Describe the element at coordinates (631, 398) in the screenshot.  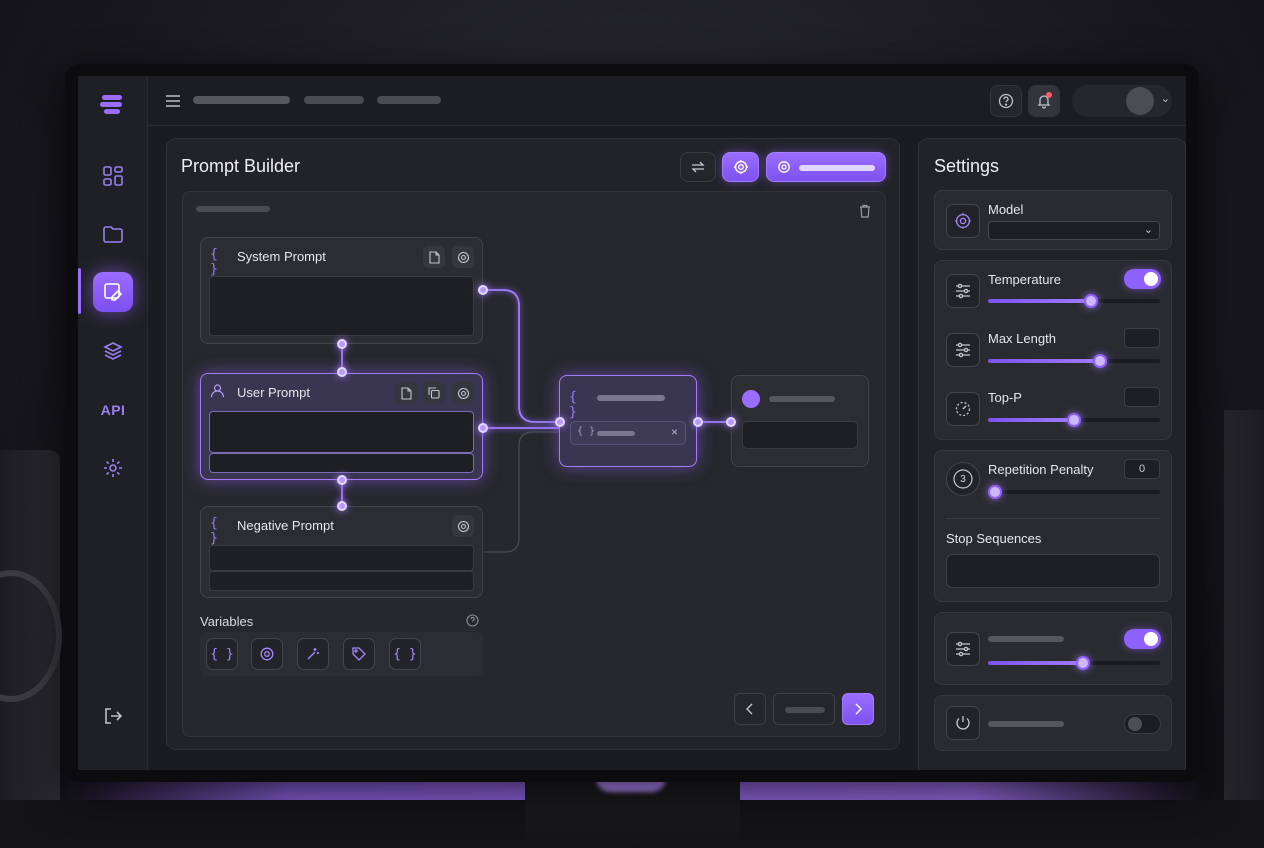
I see `merge-title-placeholder` at that location.